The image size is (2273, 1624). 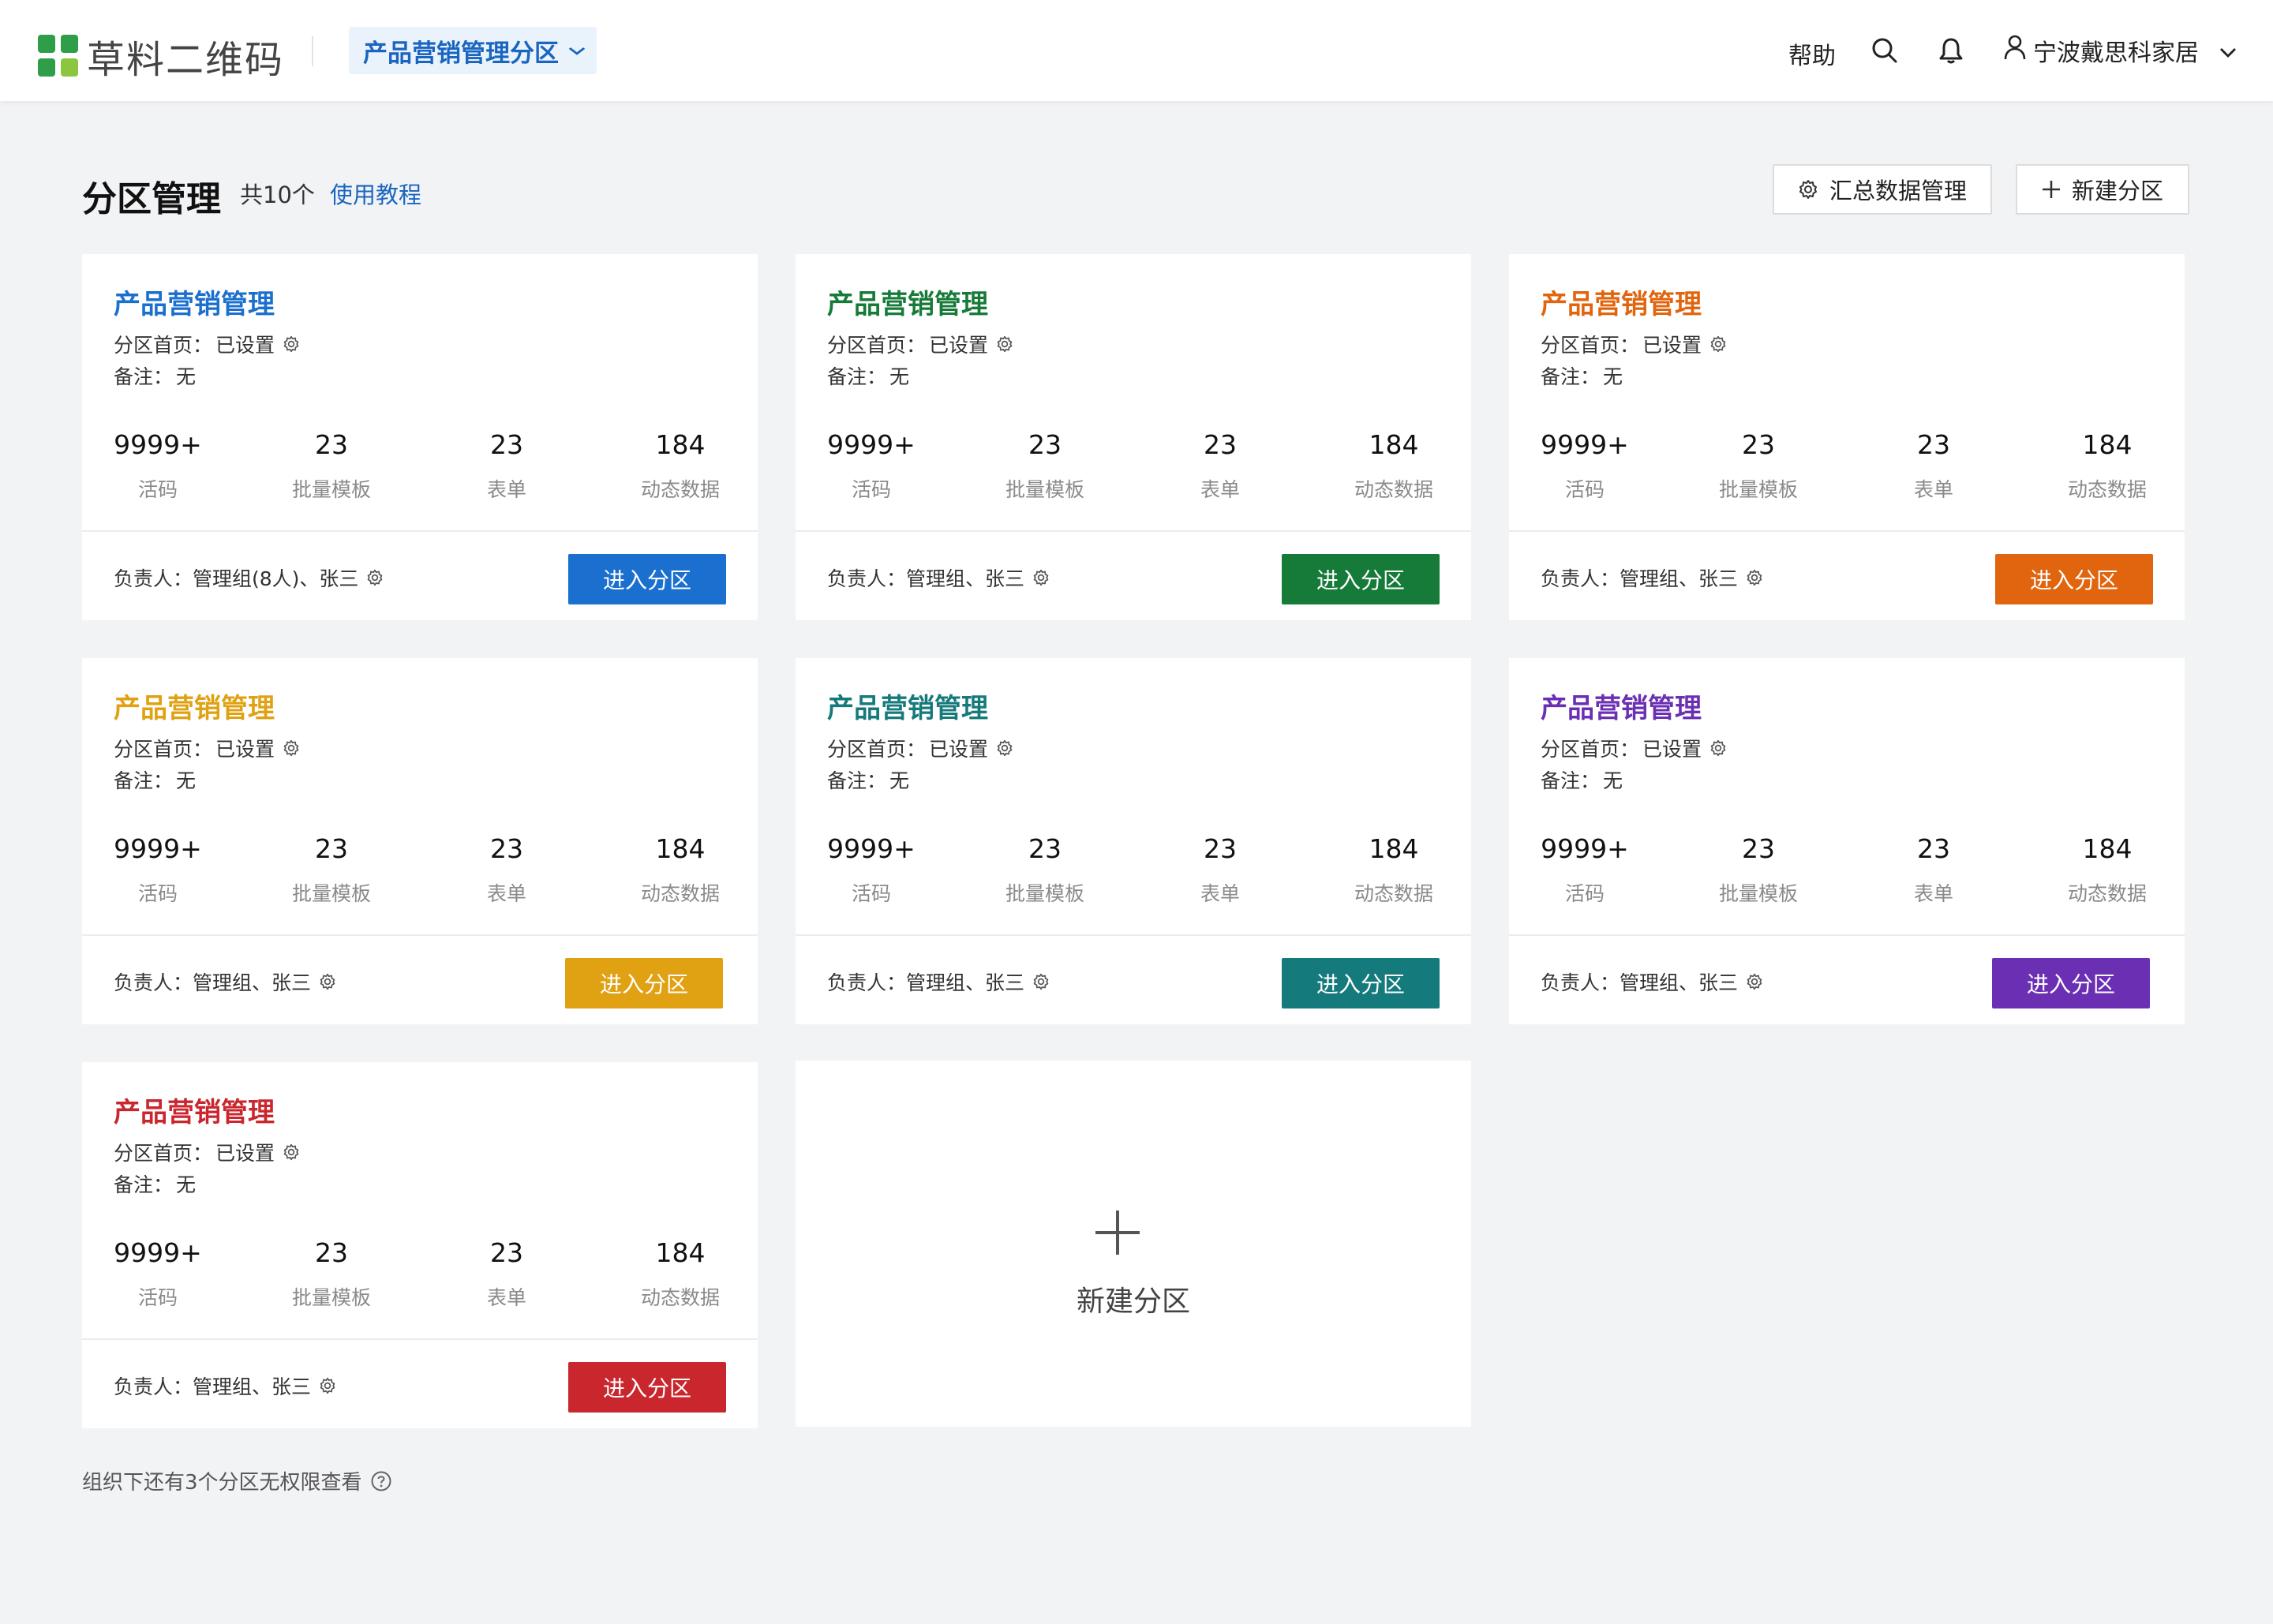 I want to click on summary-data-button: 汇总数据管理, so click(x=1882, y=189).